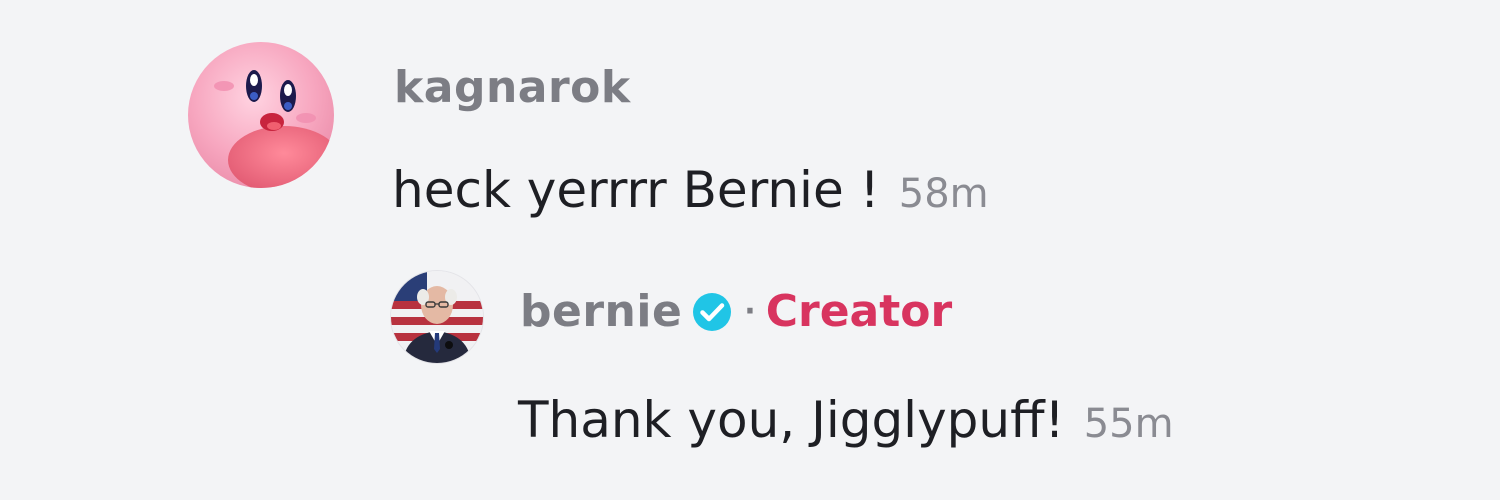 The height and width of the screenshot is (500, 1500). What do you see at coordinates (736, 312) in the screenshot?
I see `reply-header: bernie · Creator` at bounding box center [736, 312].